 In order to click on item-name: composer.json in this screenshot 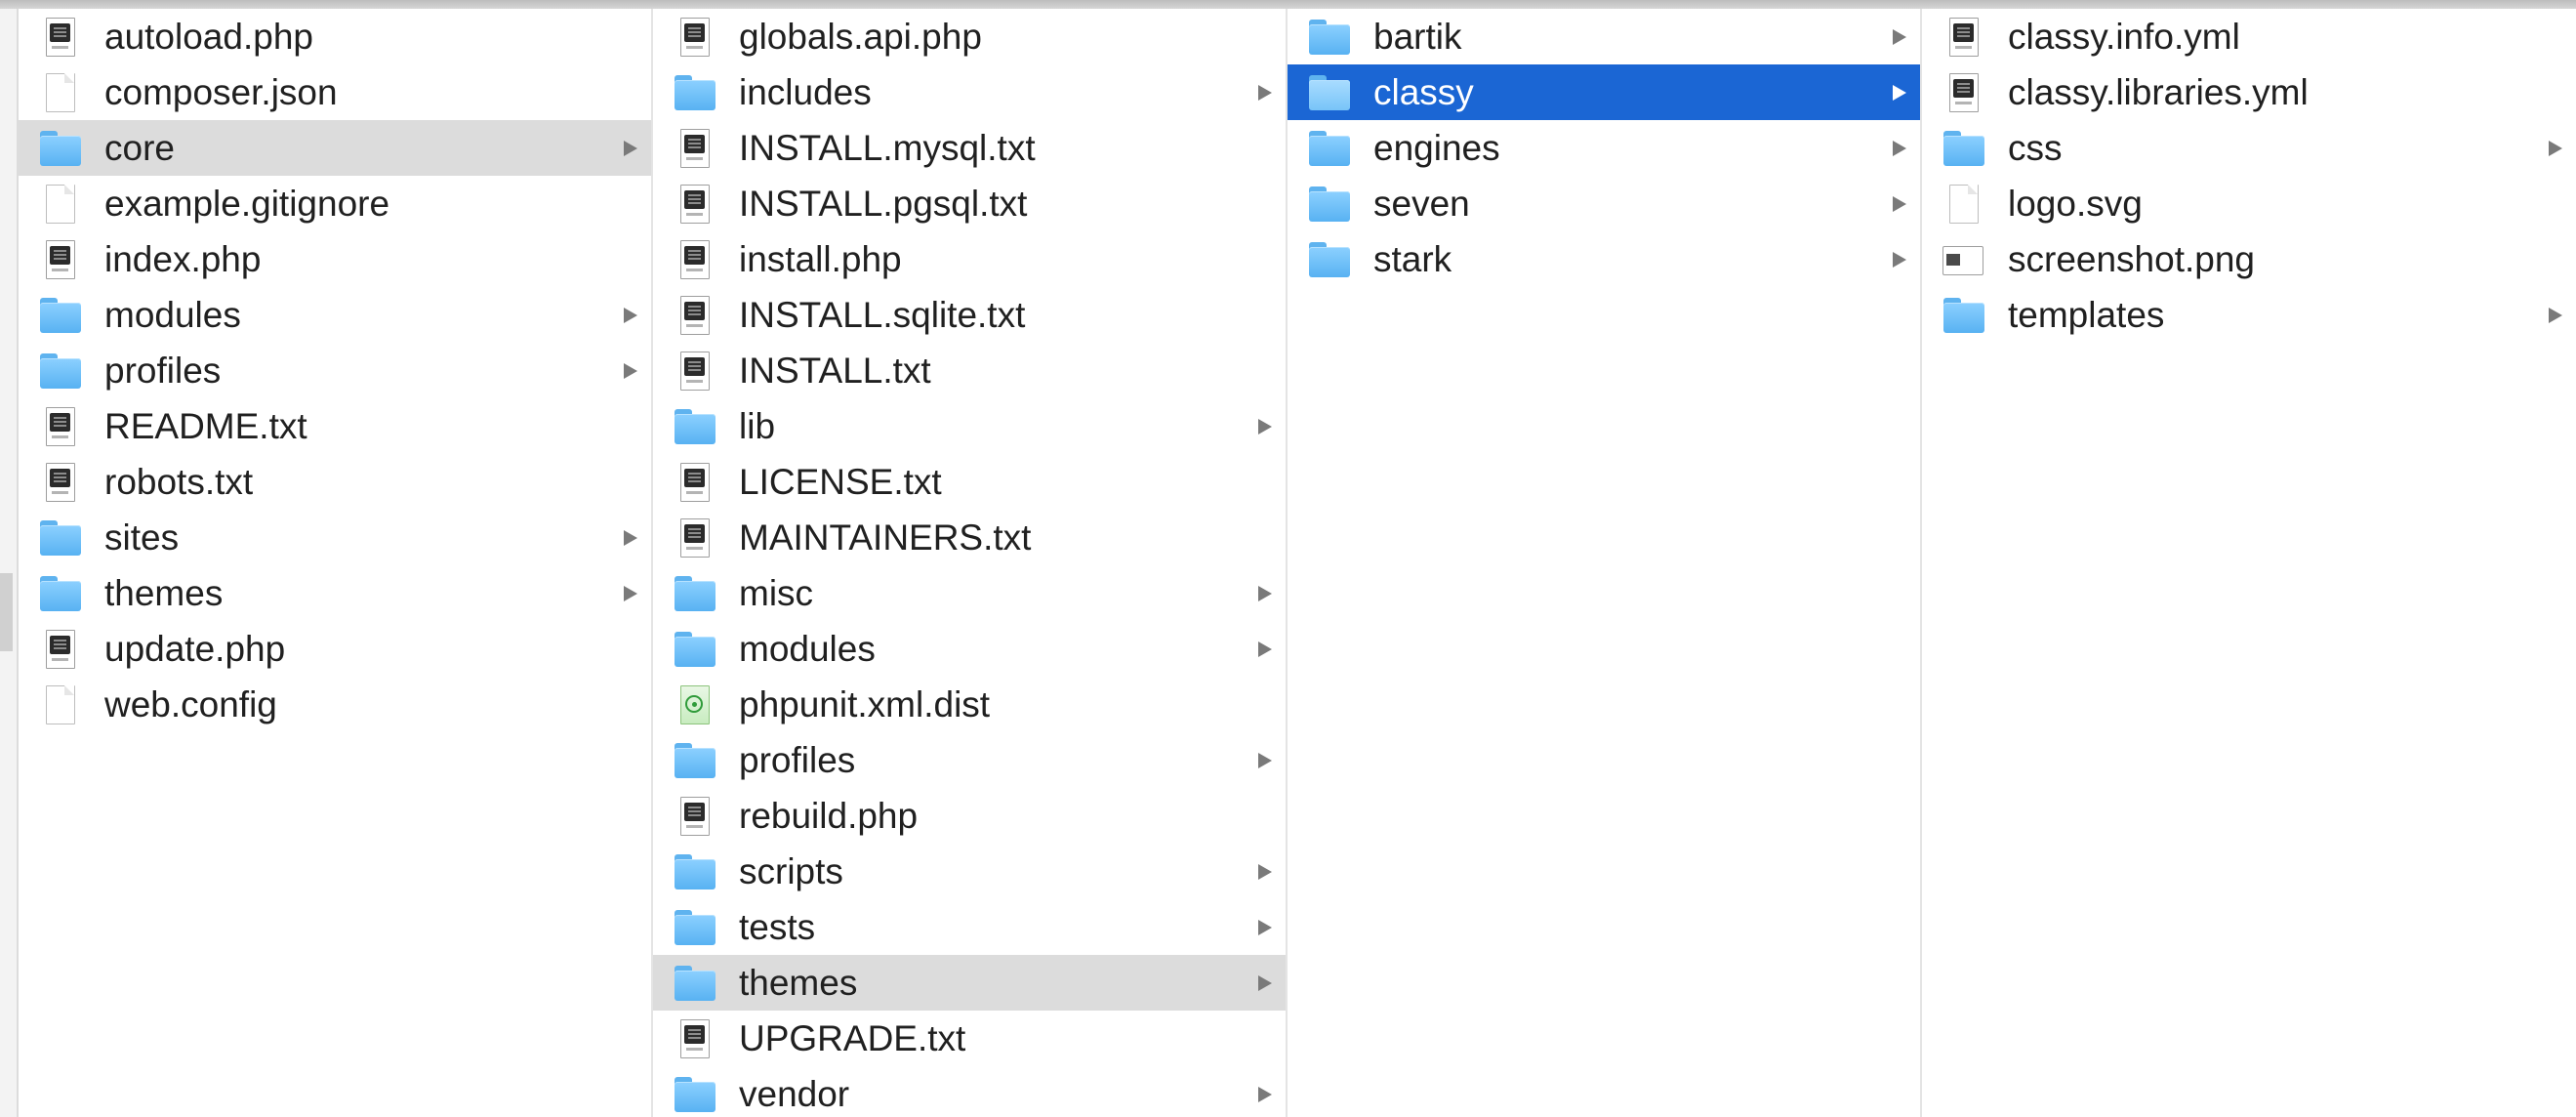, I will do `click(221, 92)`.